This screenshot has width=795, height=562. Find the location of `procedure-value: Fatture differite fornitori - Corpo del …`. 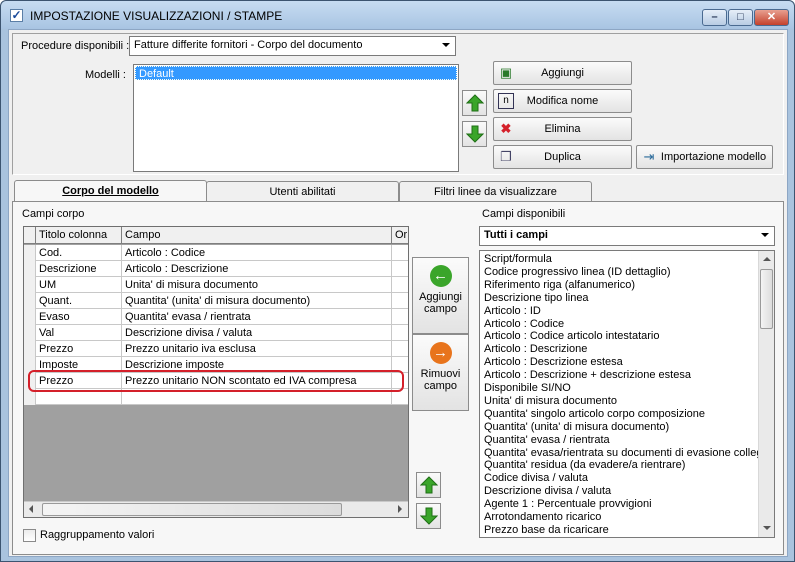

procedure-value: Fatture differite fornitori - Corpo del … is located at coordinates (248, 45).